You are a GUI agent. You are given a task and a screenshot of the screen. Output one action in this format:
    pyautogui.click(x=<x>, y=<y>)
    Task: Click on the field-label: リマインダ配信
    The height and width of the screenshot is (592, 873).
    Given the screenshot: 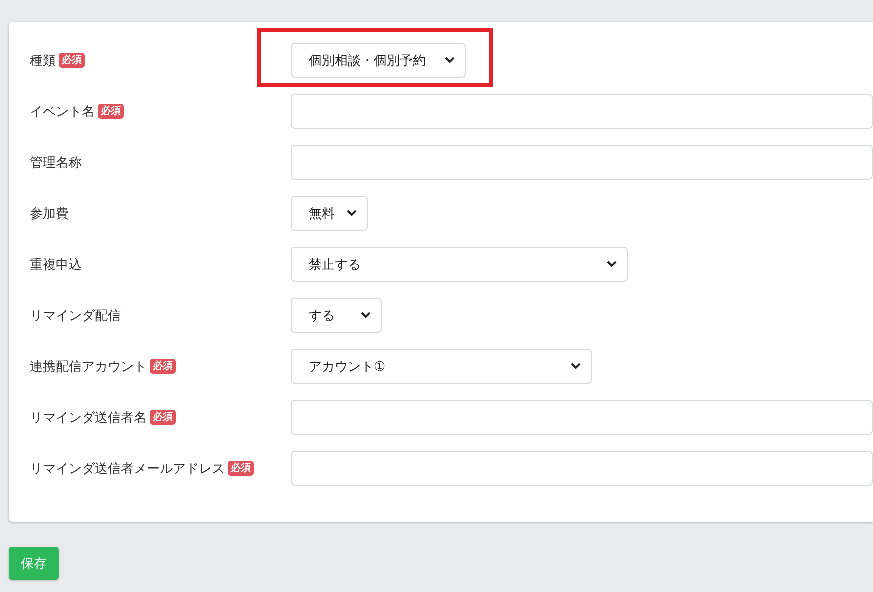 What is the action you would take?
    pyautogui.click(x=75, y=316)
    